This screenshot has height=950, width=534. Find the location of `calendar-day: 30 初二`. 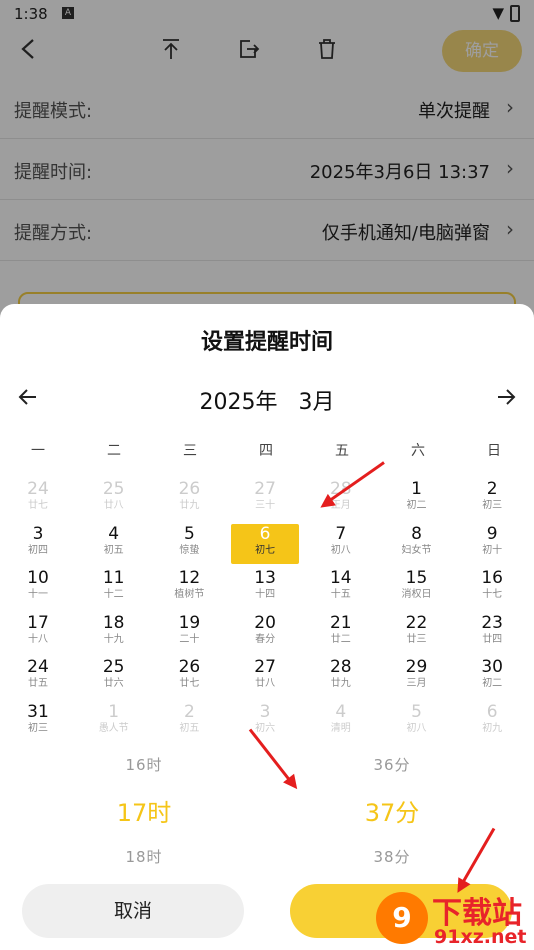

calendar-day: 30 初二 is located at coordinates (492, 677).